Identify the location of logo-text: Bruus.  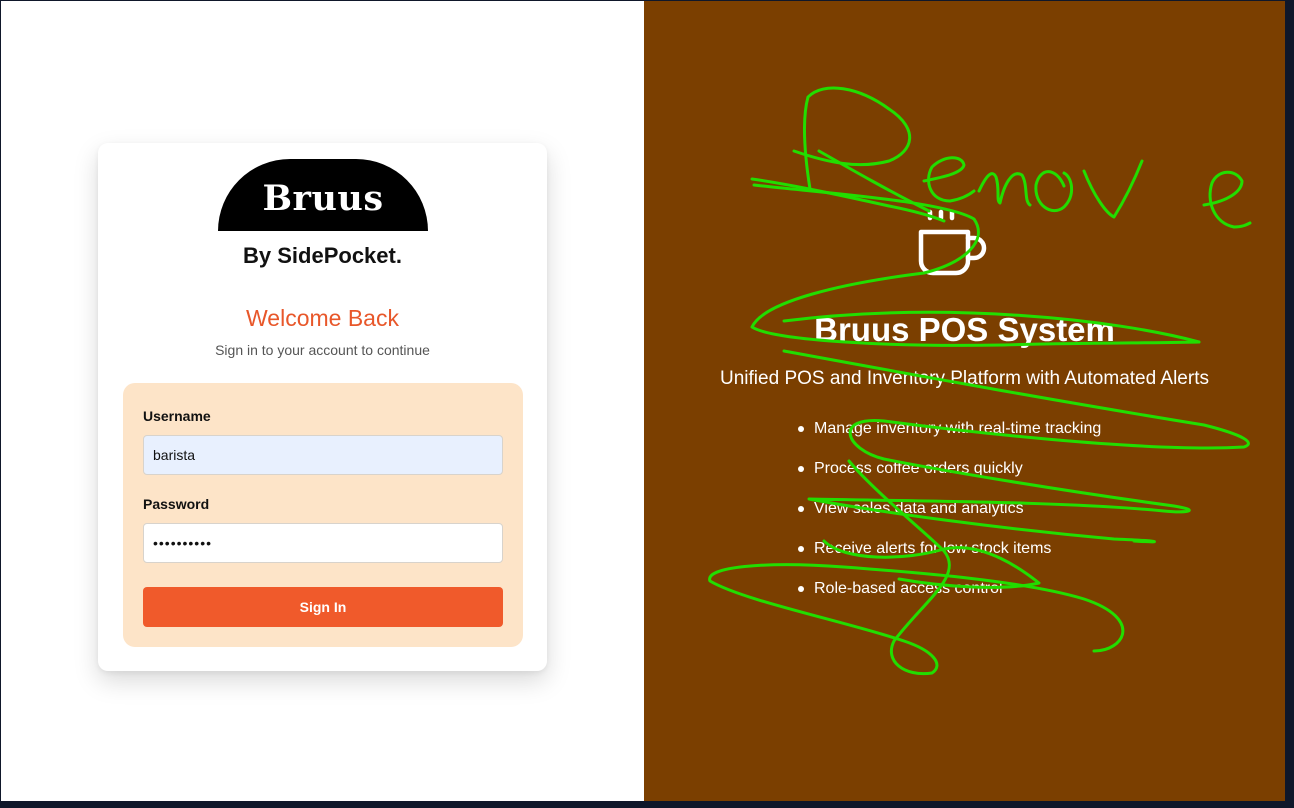
(323, 198).